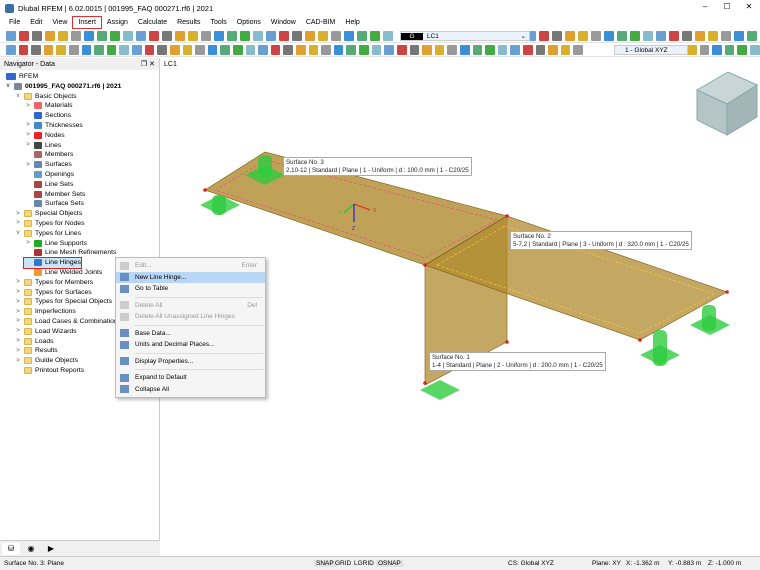 This screenshot has height=570, width=760. Describe the element at coordinates (352, 22) in the screenshot. I see `menu-help: Help` at that location.